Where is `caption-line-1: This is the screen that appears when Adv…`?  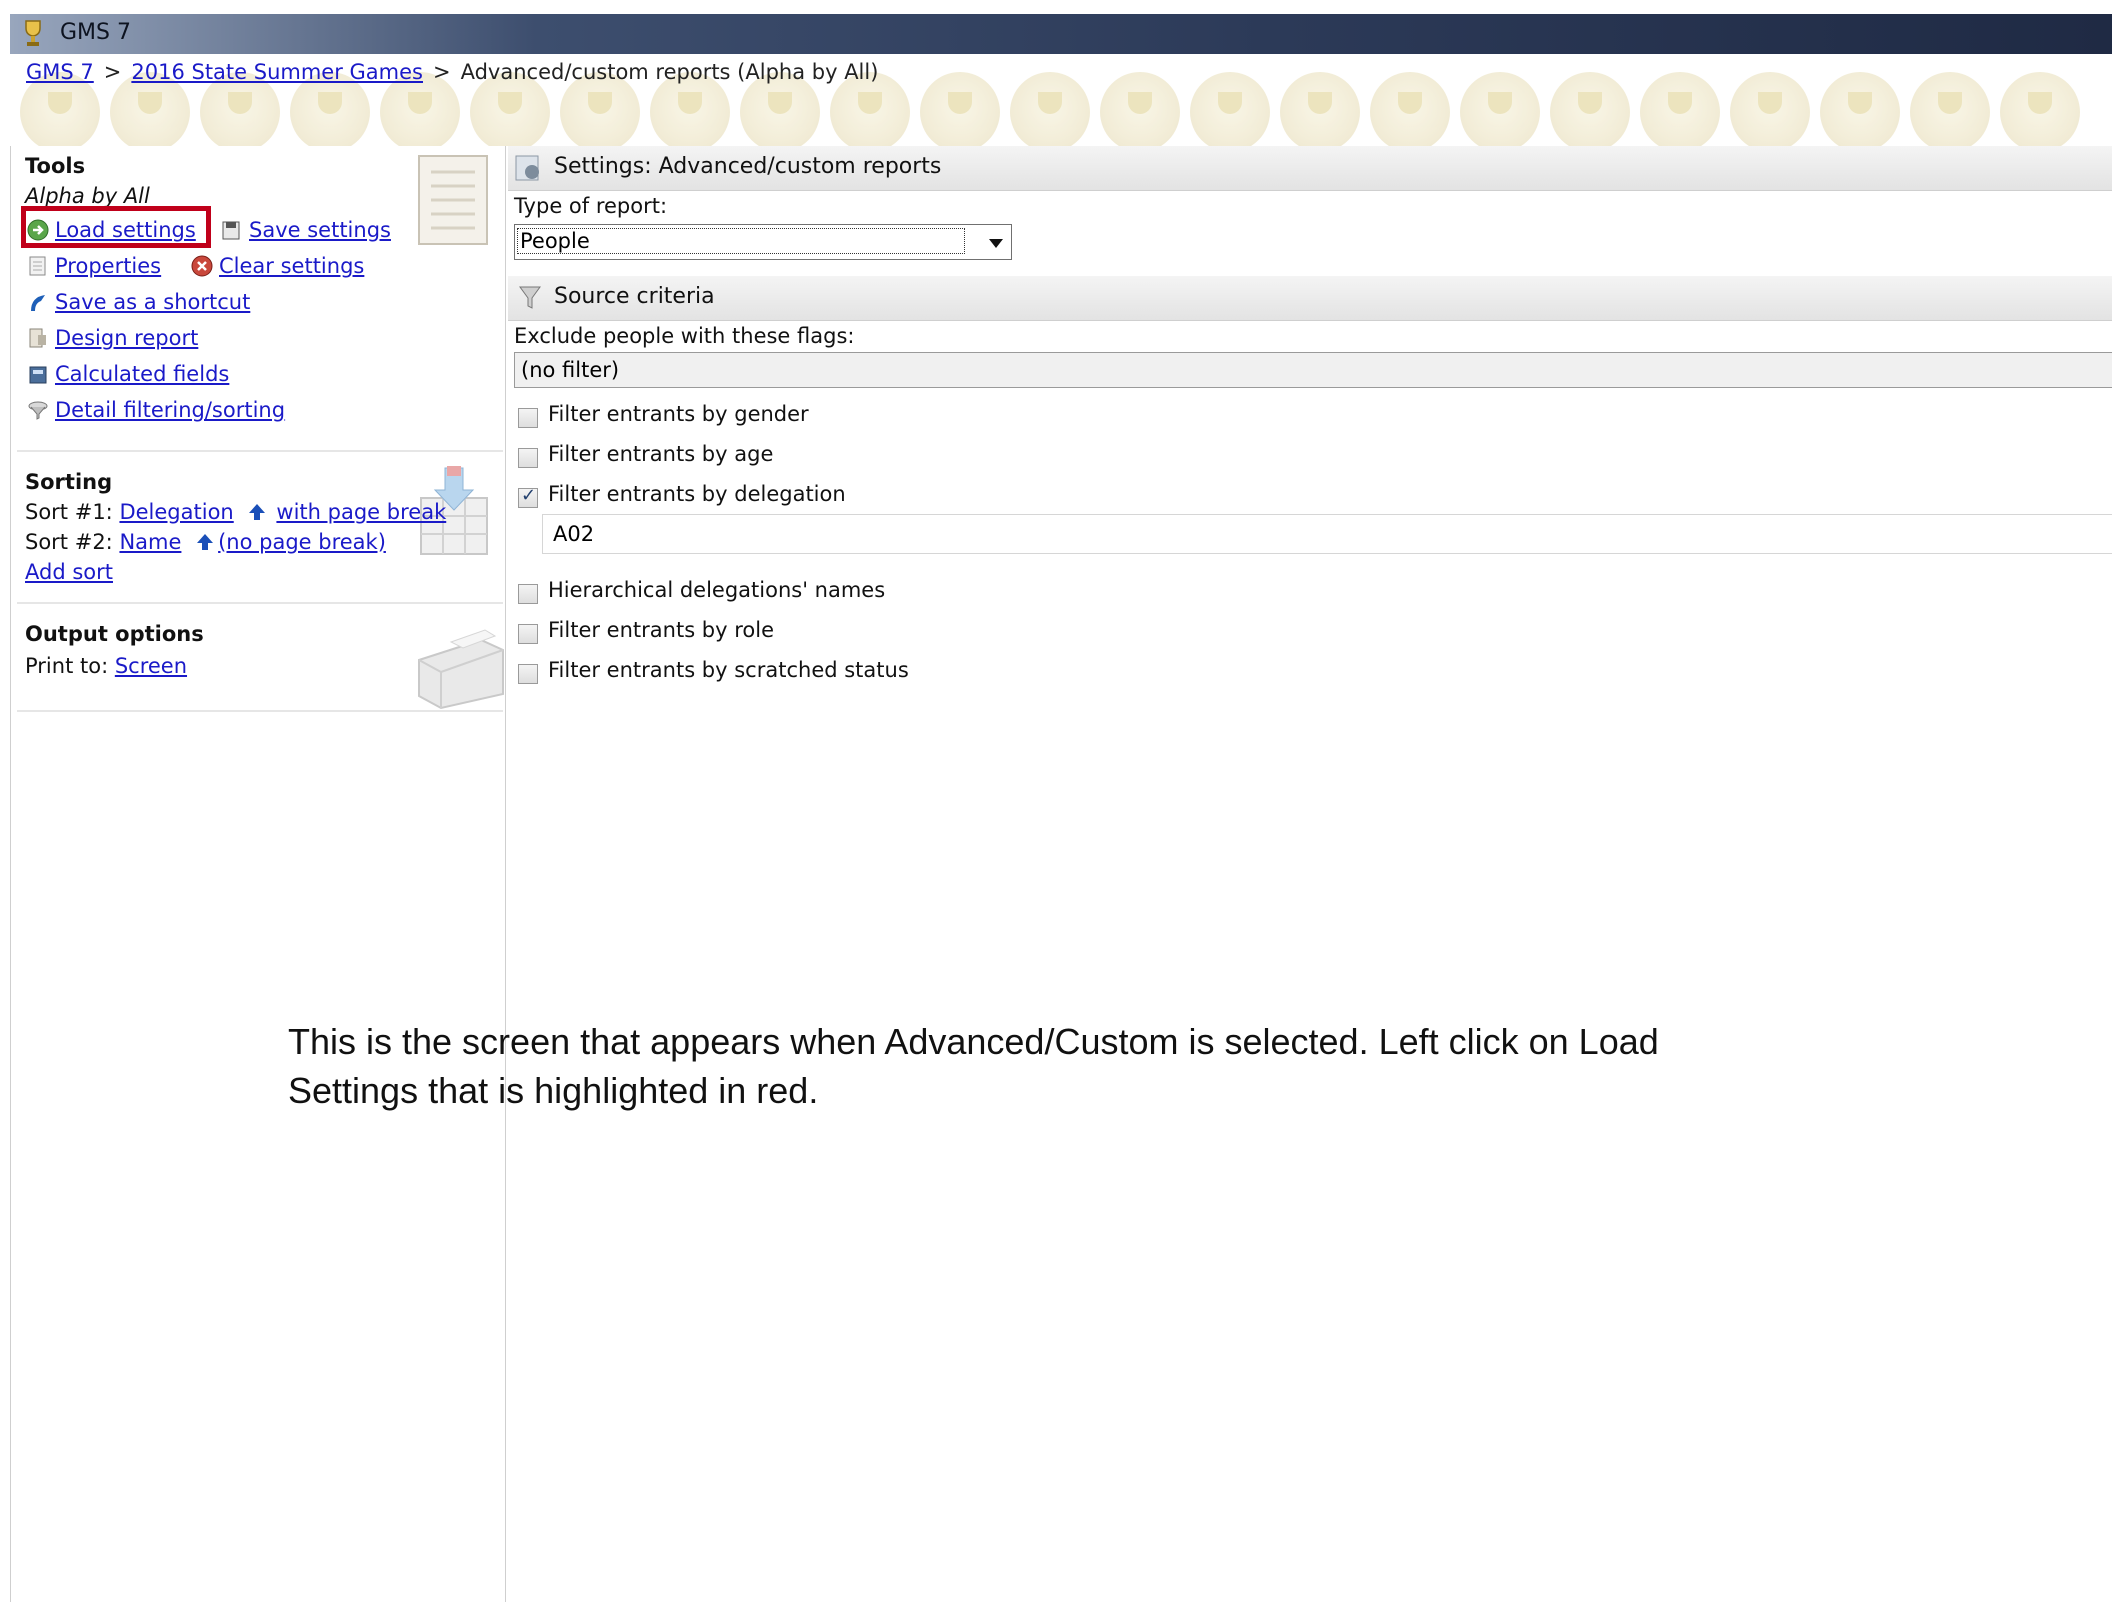 caption-line-1: This is the screen that appears when Adv… is located at coordinates (973, 1041).